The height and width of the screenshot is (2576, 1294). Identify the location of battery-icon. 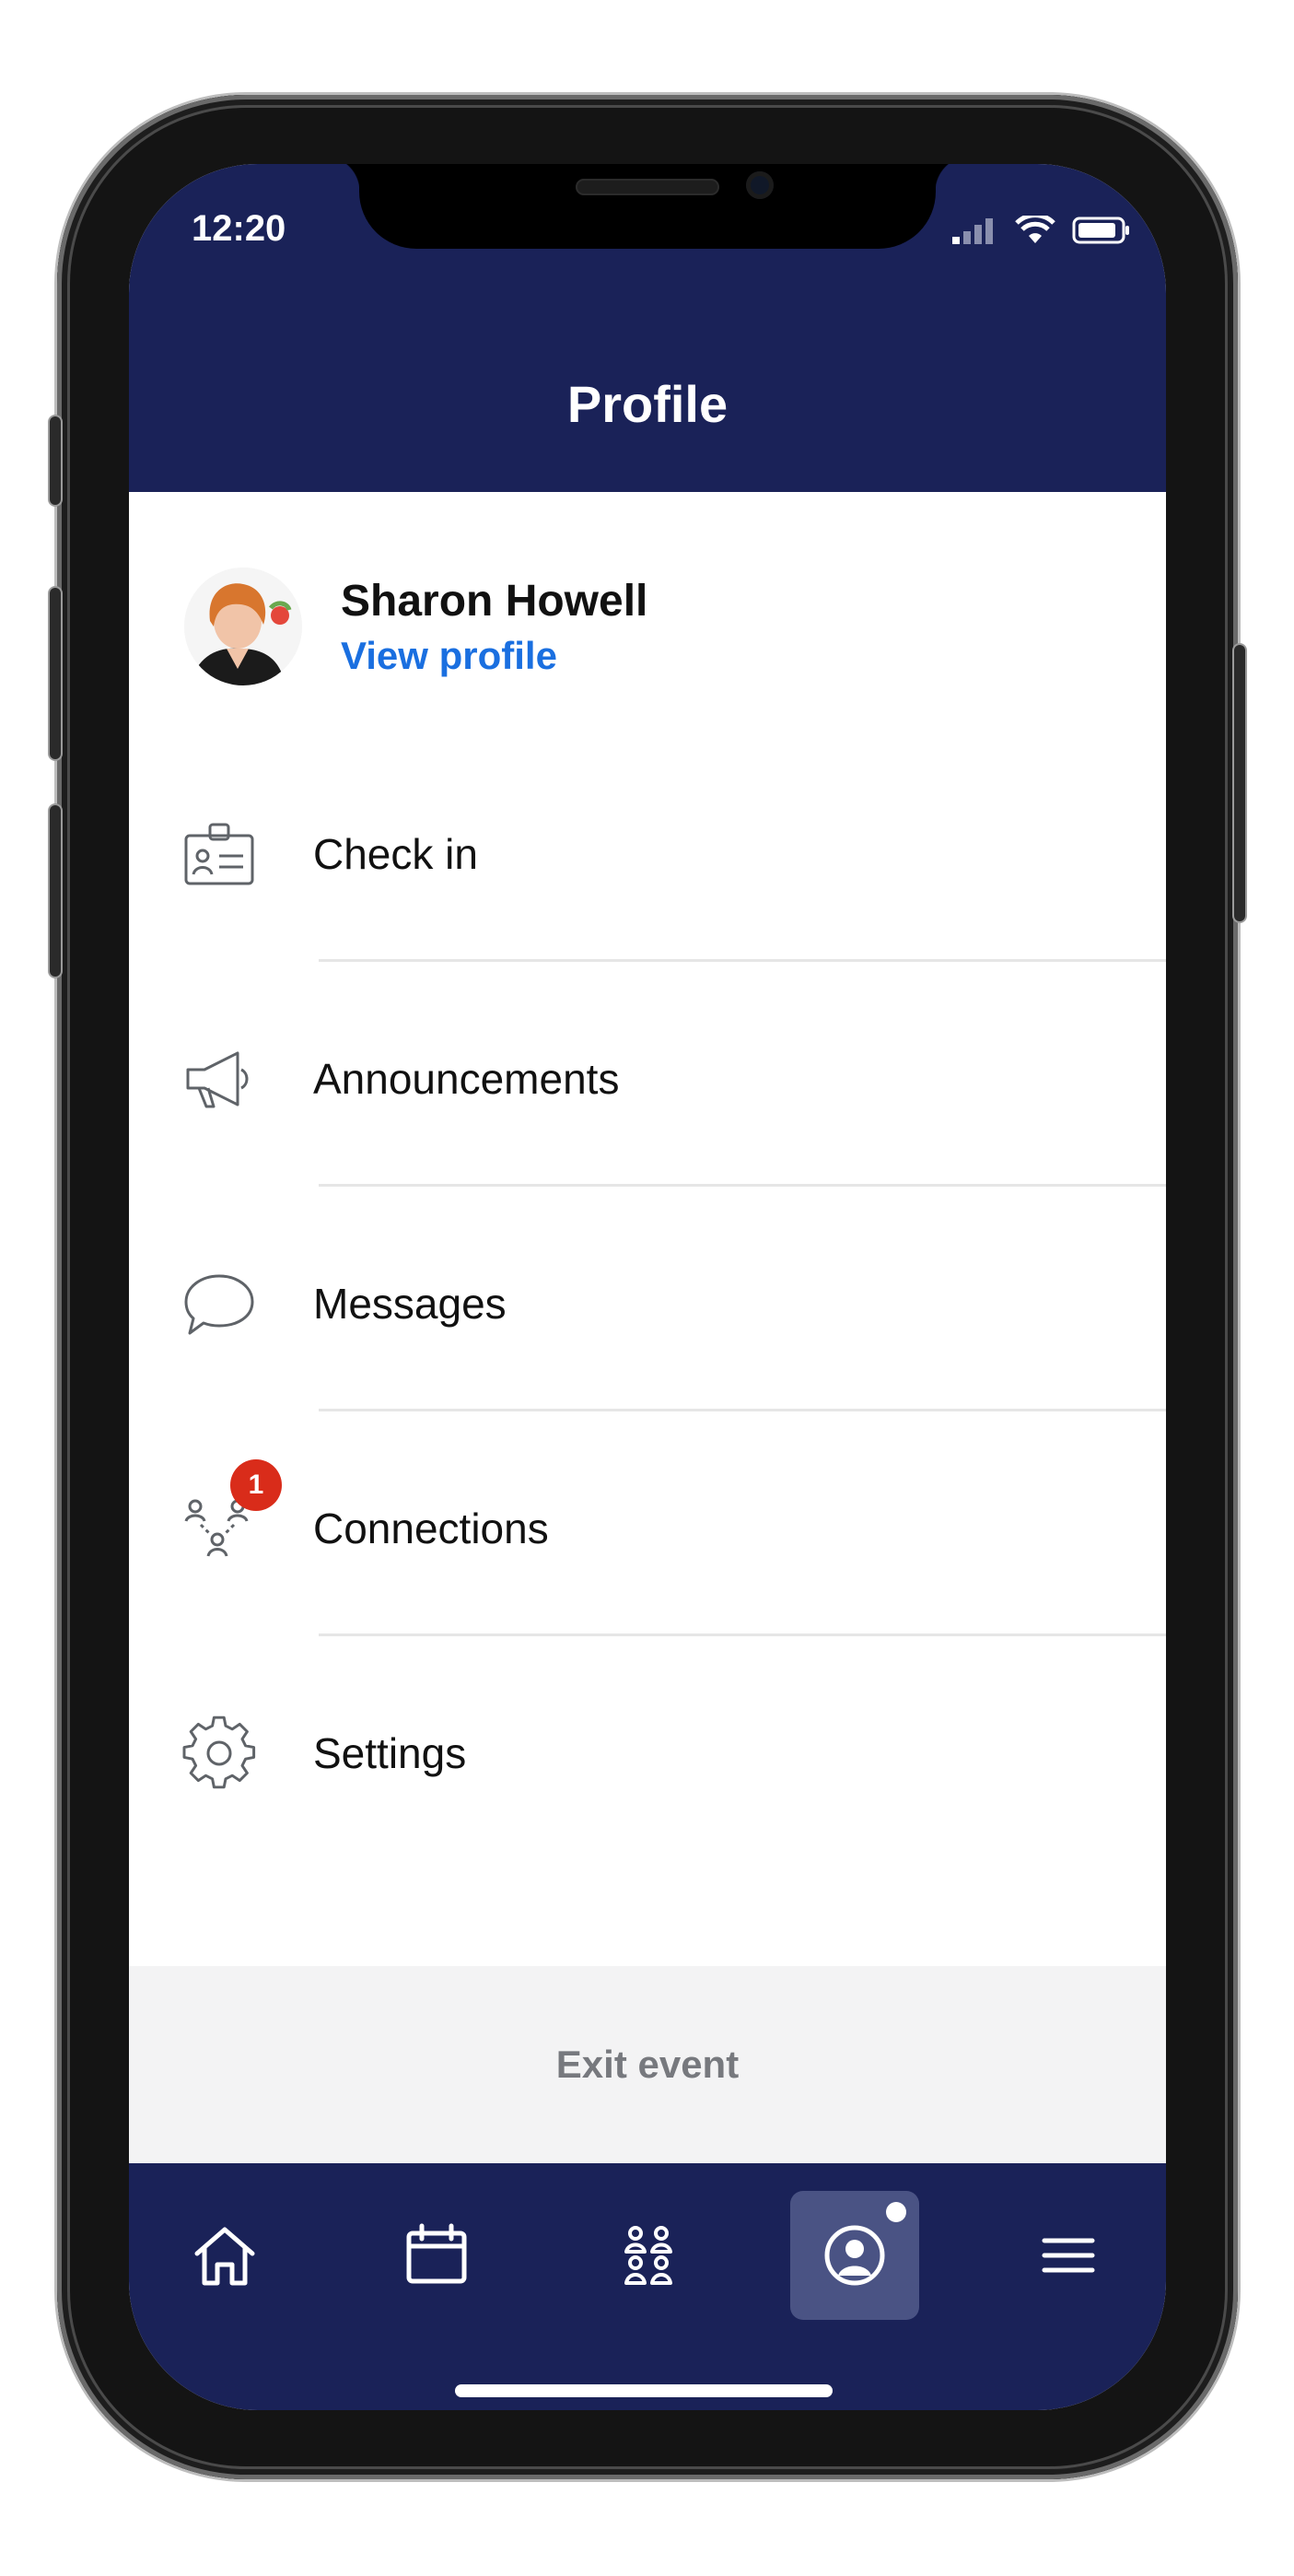
(1100, 230).